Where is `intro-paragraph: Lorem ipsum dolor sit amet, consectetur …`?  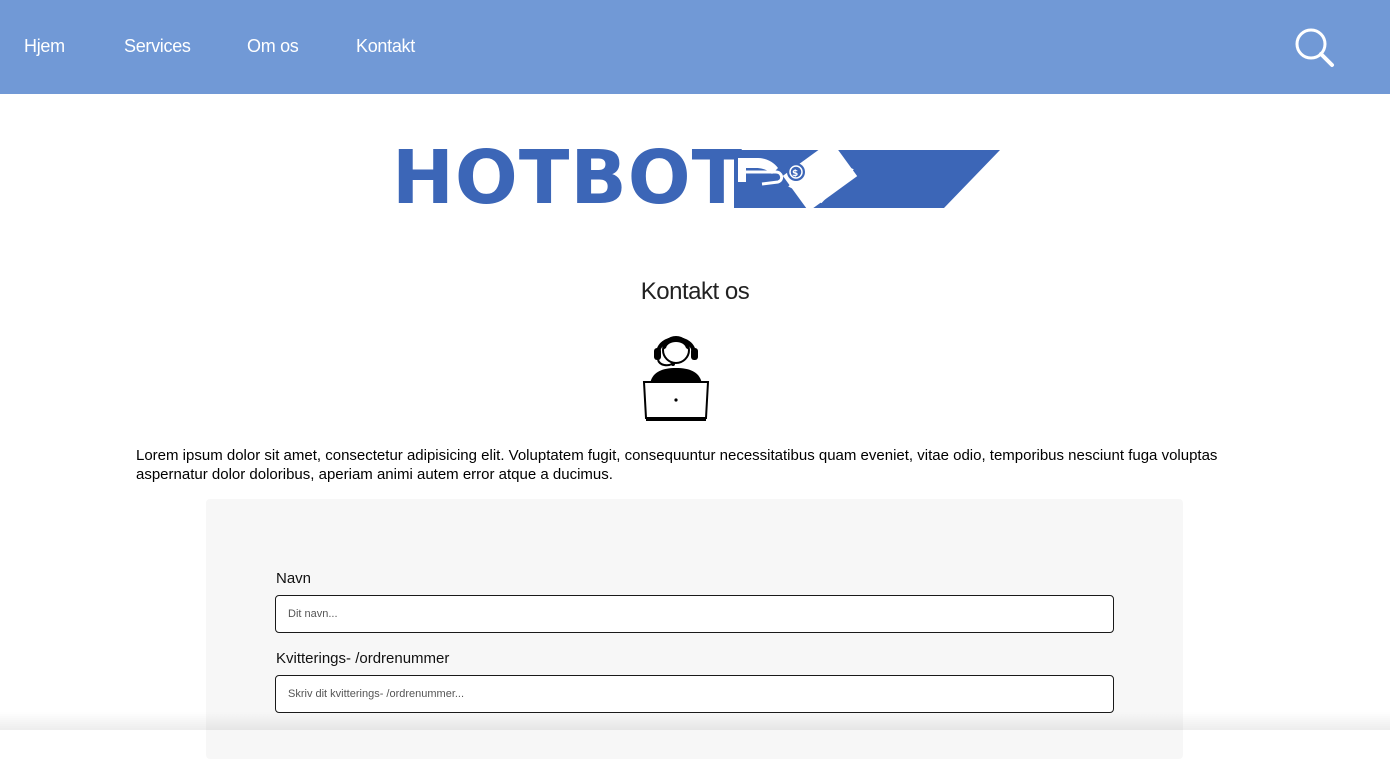 intro-paragraph: Lorem ipsum dolor sit amet, consectetur … is located at coordinates (677, 465).